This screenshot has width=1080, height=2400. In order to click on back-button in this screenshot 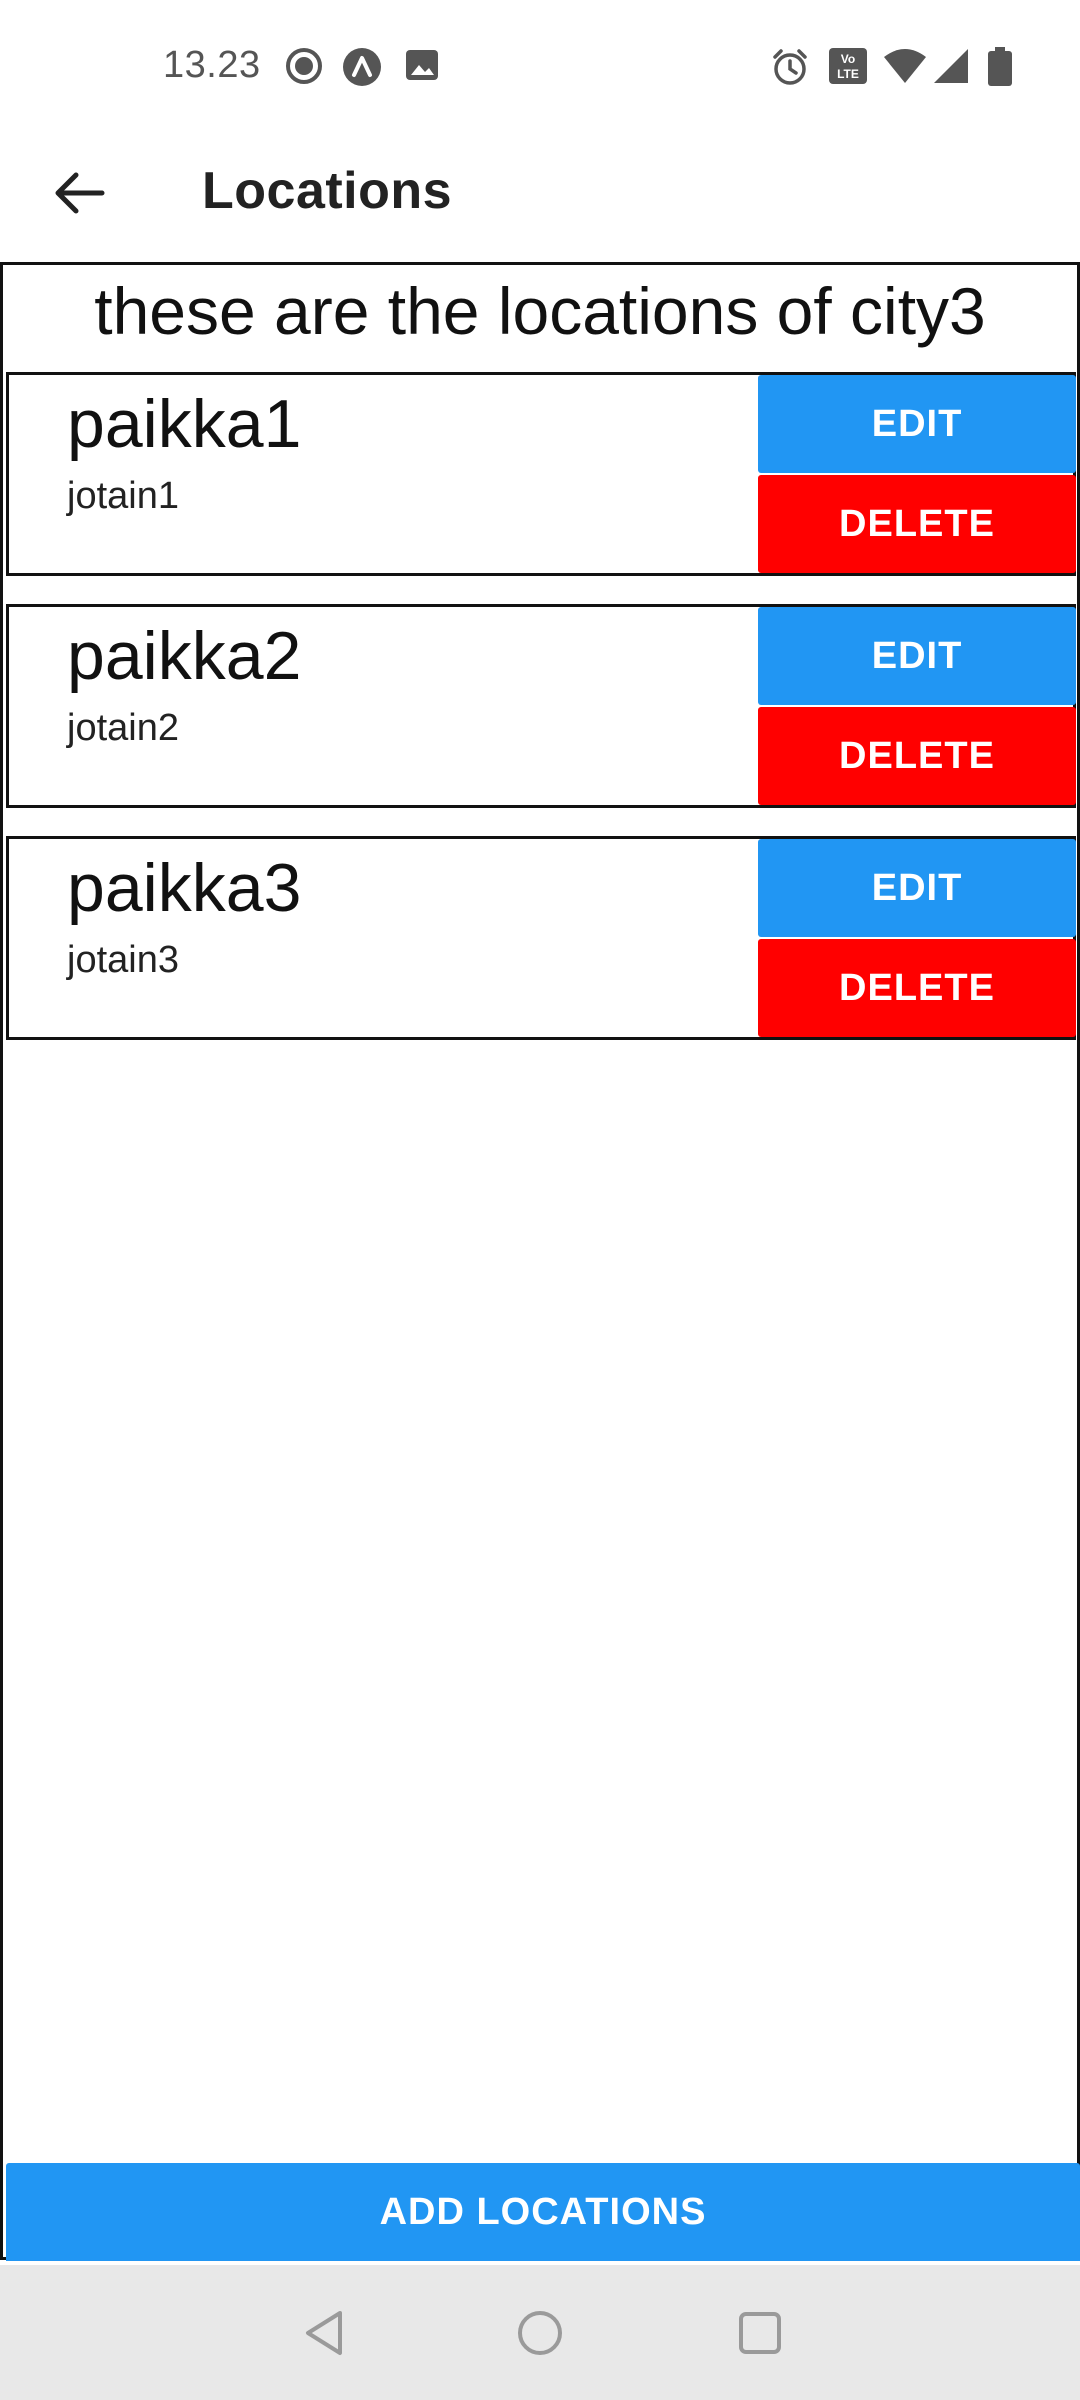, I will do `click(80, 195)`.